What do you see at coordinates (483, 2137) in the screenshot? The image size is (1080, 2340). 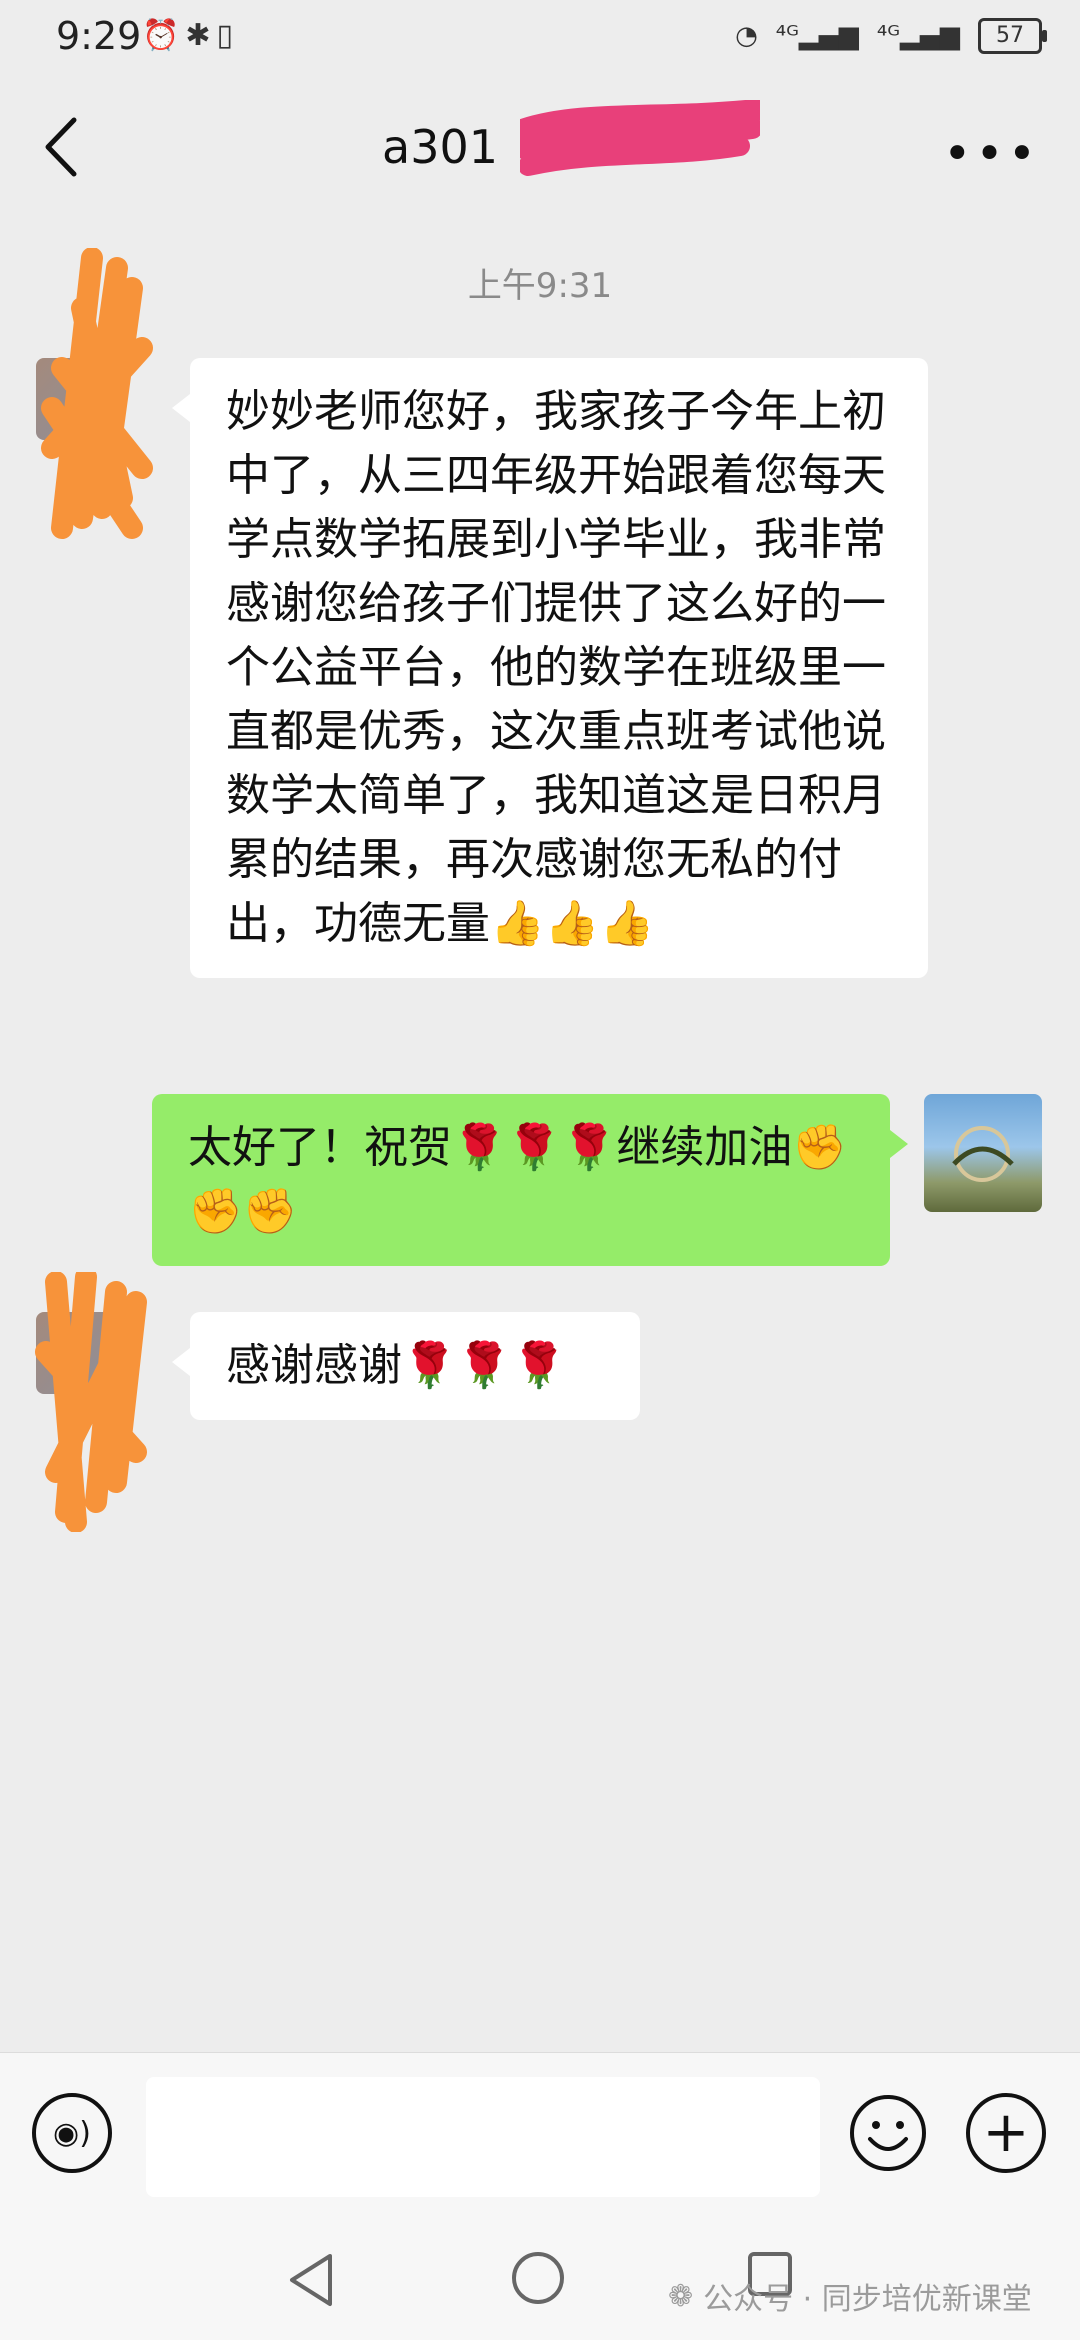 I see `message-input` at bounding box center [483, 2137].